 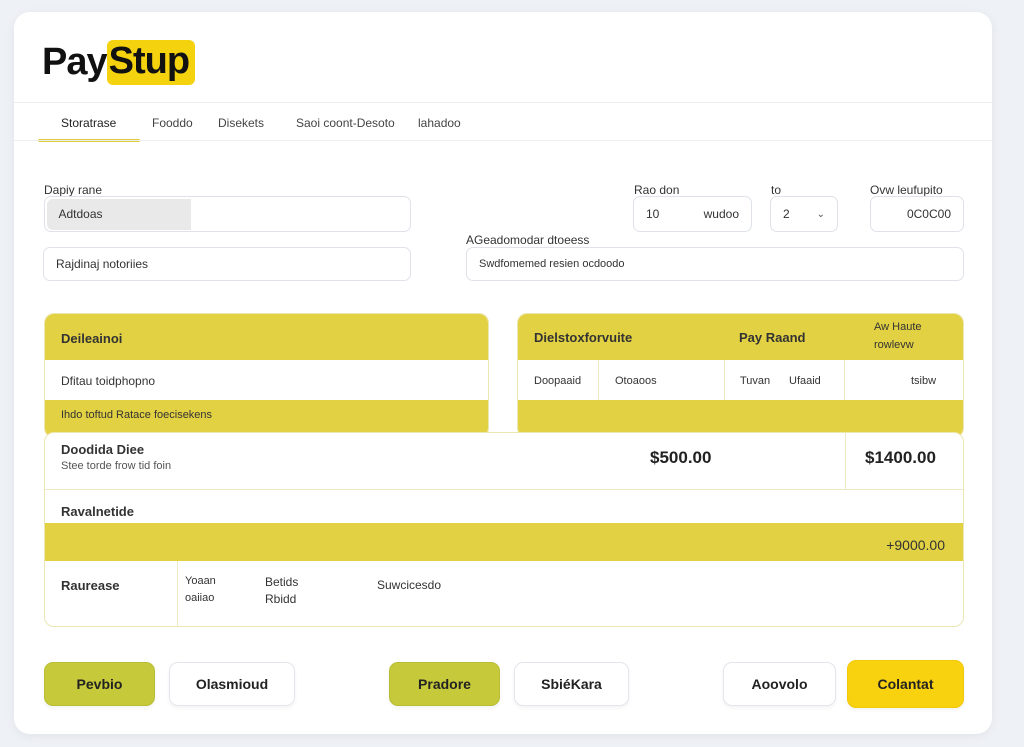 What do you see at coordinates (151, 62) in the screenshot?
I see `logo-text-part2: Stup` at bounding box center [151, 62].